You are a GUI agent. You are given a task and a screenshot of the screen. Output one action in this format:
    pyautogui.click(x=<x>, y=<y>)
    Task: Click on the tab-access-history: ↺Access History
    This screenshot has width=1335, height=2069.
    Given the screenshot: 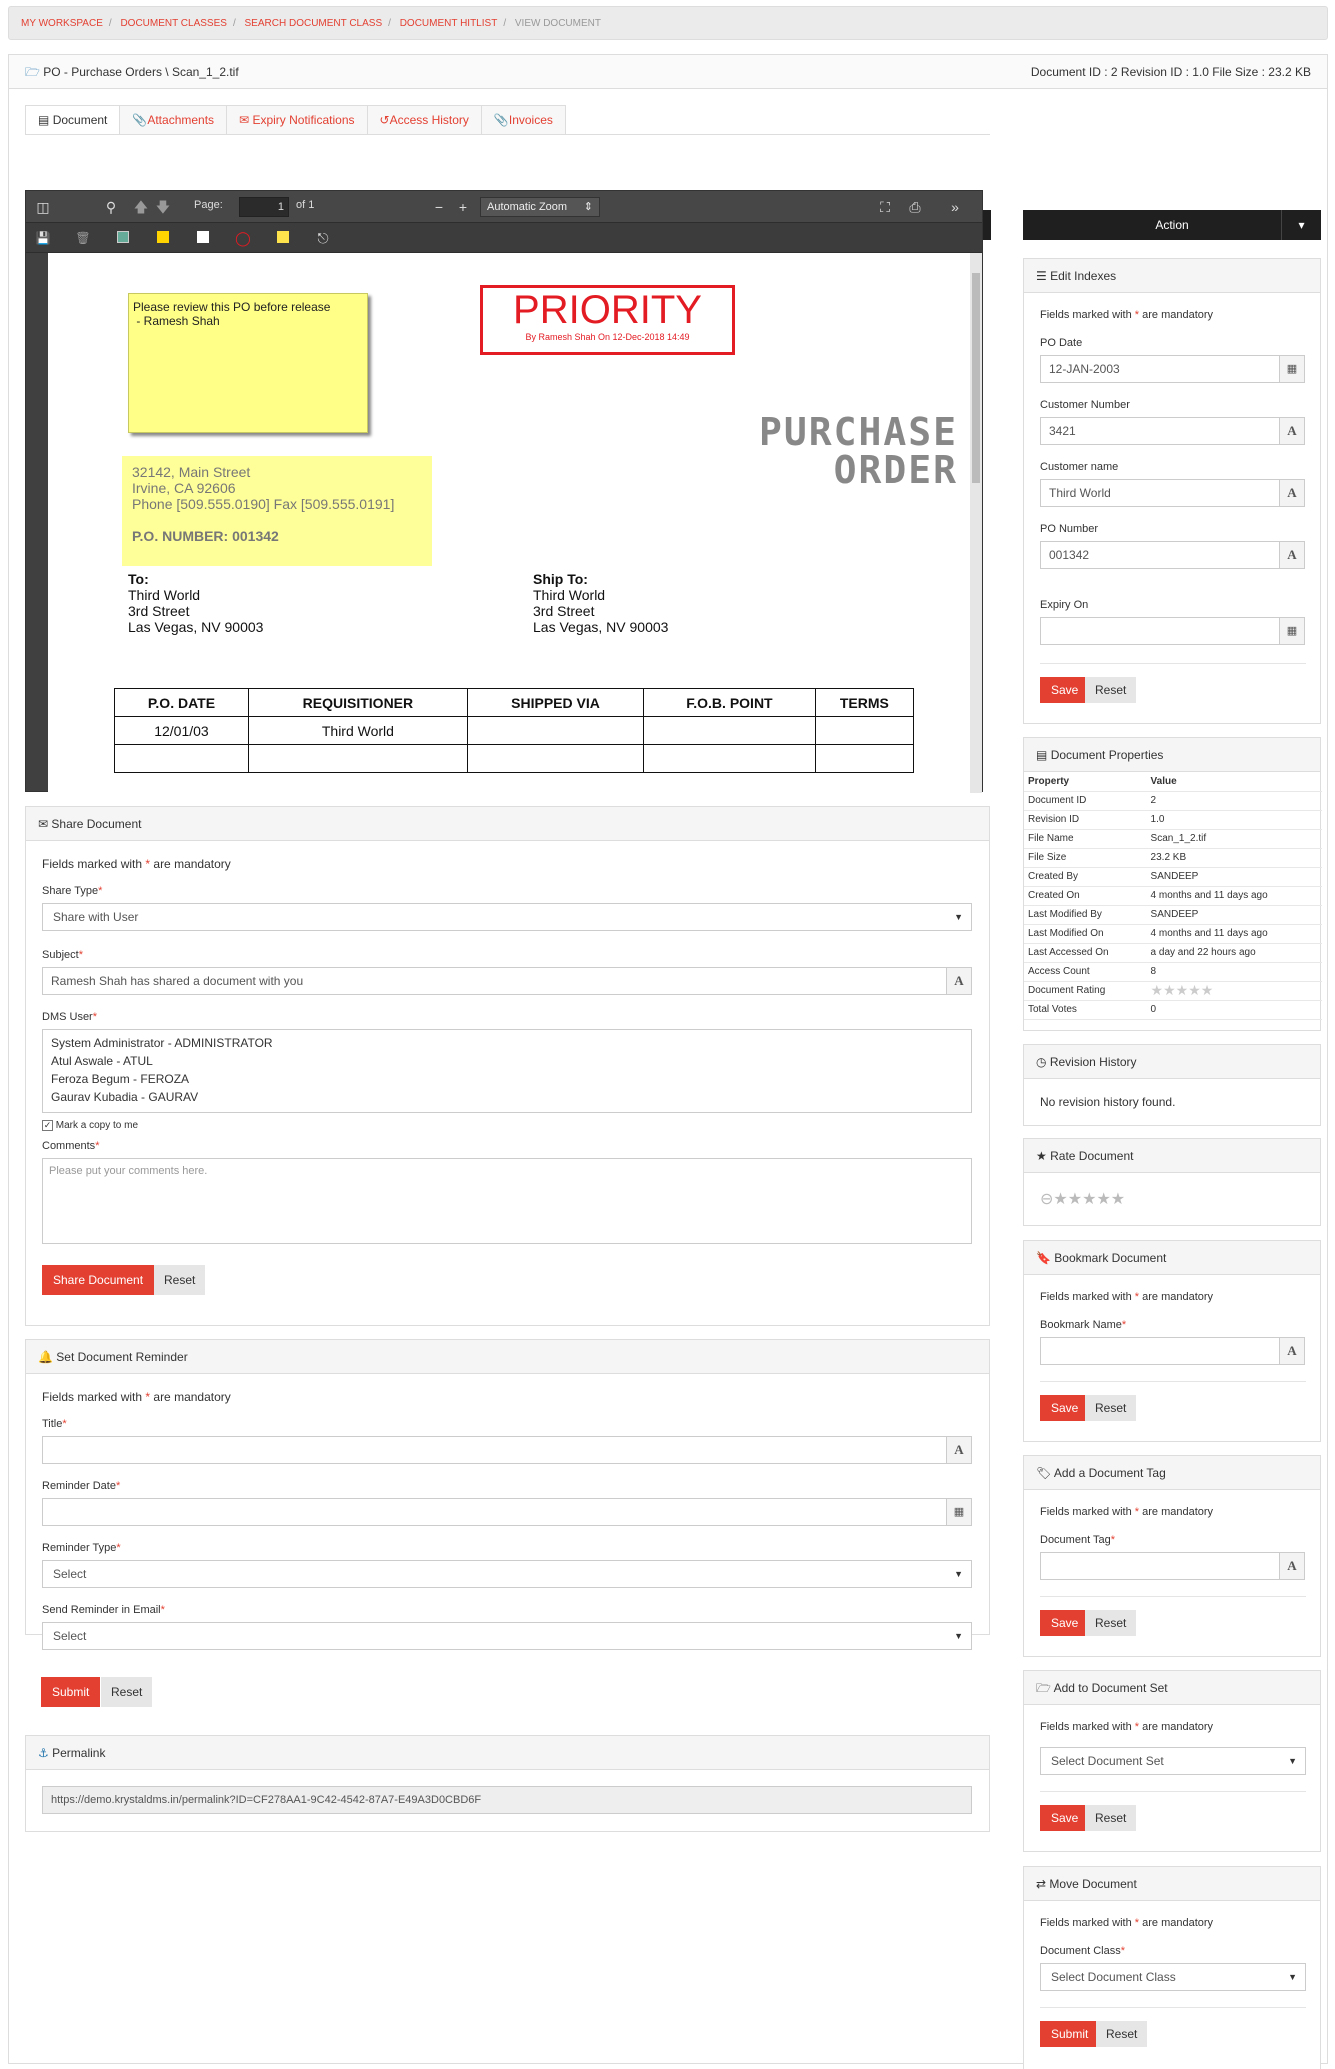 What is the action you would take?
    pyautogui.click(x=424, y=120)
    